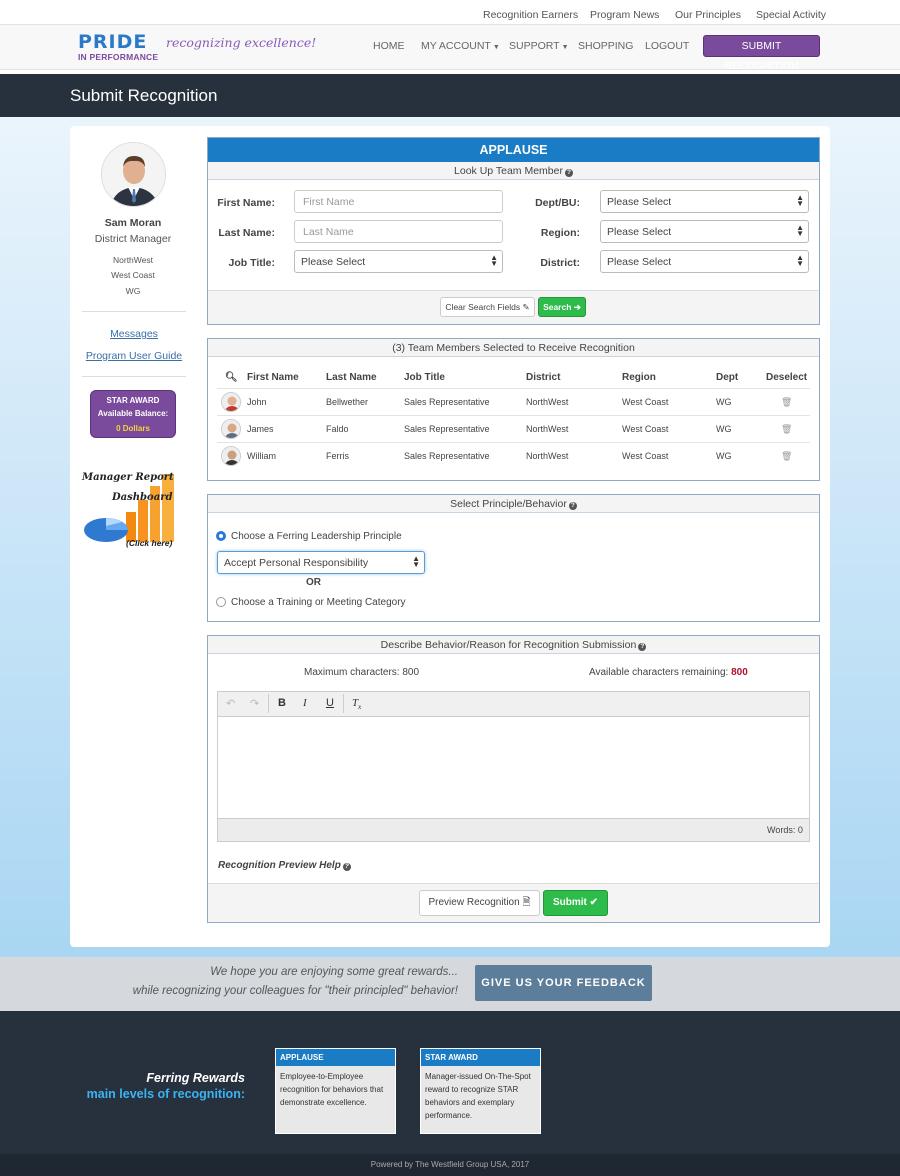  Describe the element at coordinates (221, 536) in the screenshot. I see `principle-radio` at that location.